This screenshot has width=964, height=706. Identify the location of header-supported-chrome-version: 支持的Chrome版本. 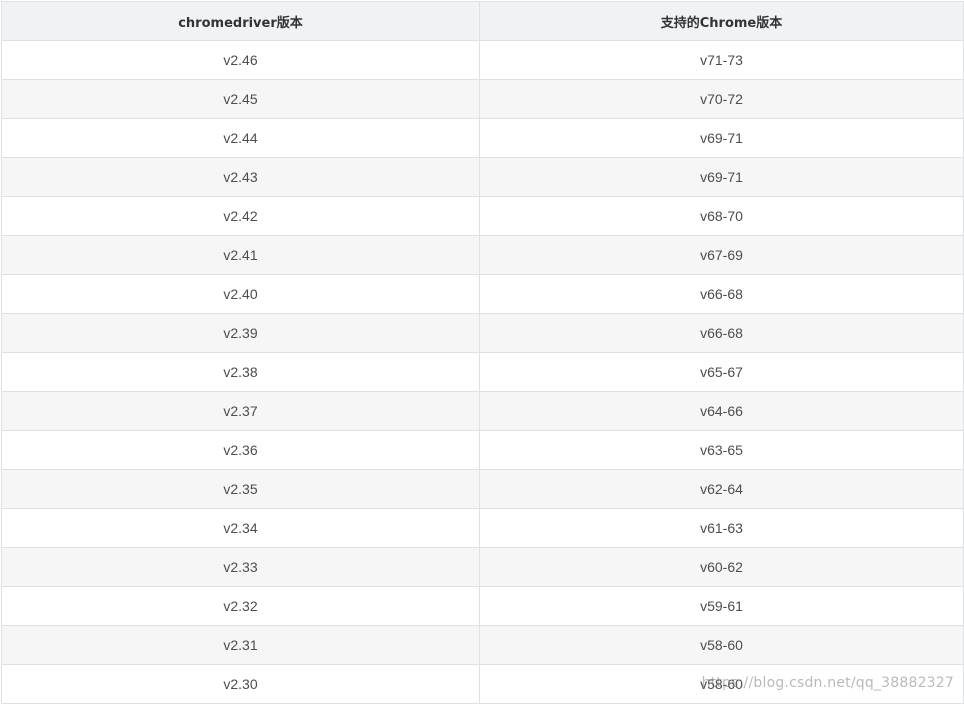
(721, 21).